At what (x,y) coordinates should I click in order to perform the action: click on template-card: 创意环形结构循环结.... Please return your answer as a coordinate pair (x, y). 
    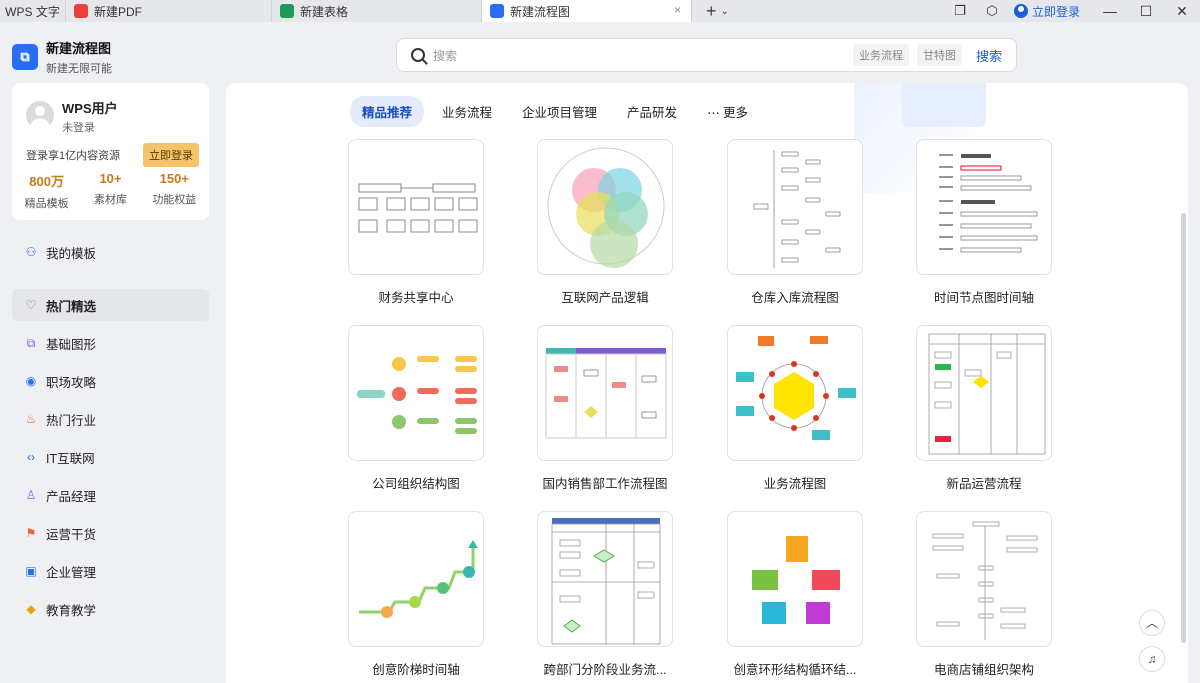
    Looking at the image, I should click on (795, 594).